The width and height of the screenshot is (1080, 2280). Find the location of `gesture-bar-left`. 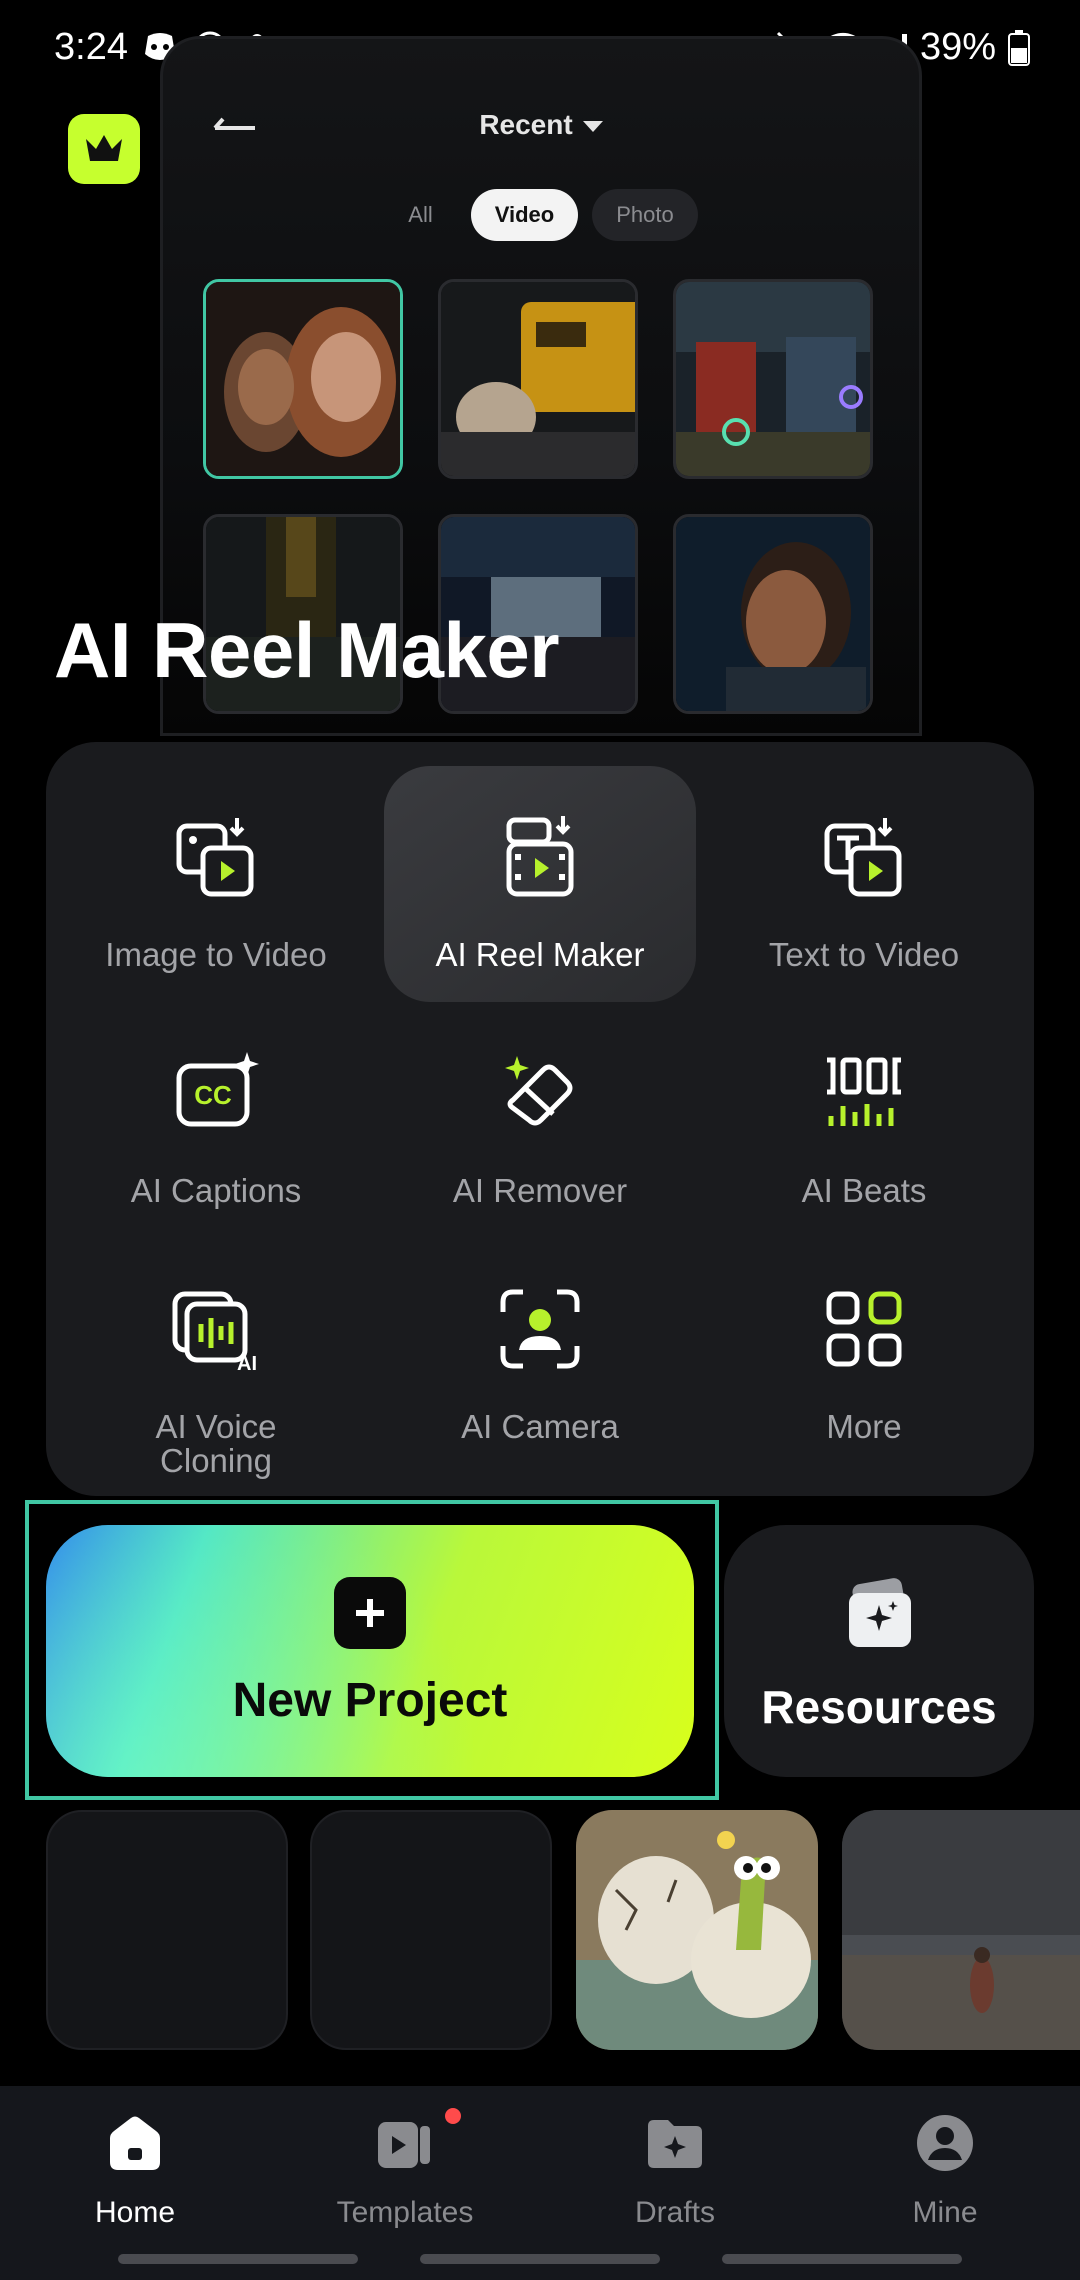

gesture-bar-left is located at coordinates (238, 2259).